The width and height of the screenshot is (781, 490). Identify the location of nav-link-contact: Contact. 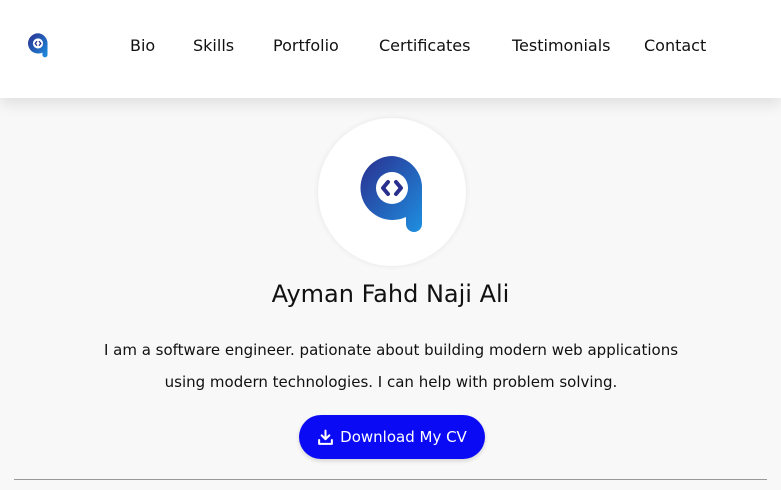
(675, 45).